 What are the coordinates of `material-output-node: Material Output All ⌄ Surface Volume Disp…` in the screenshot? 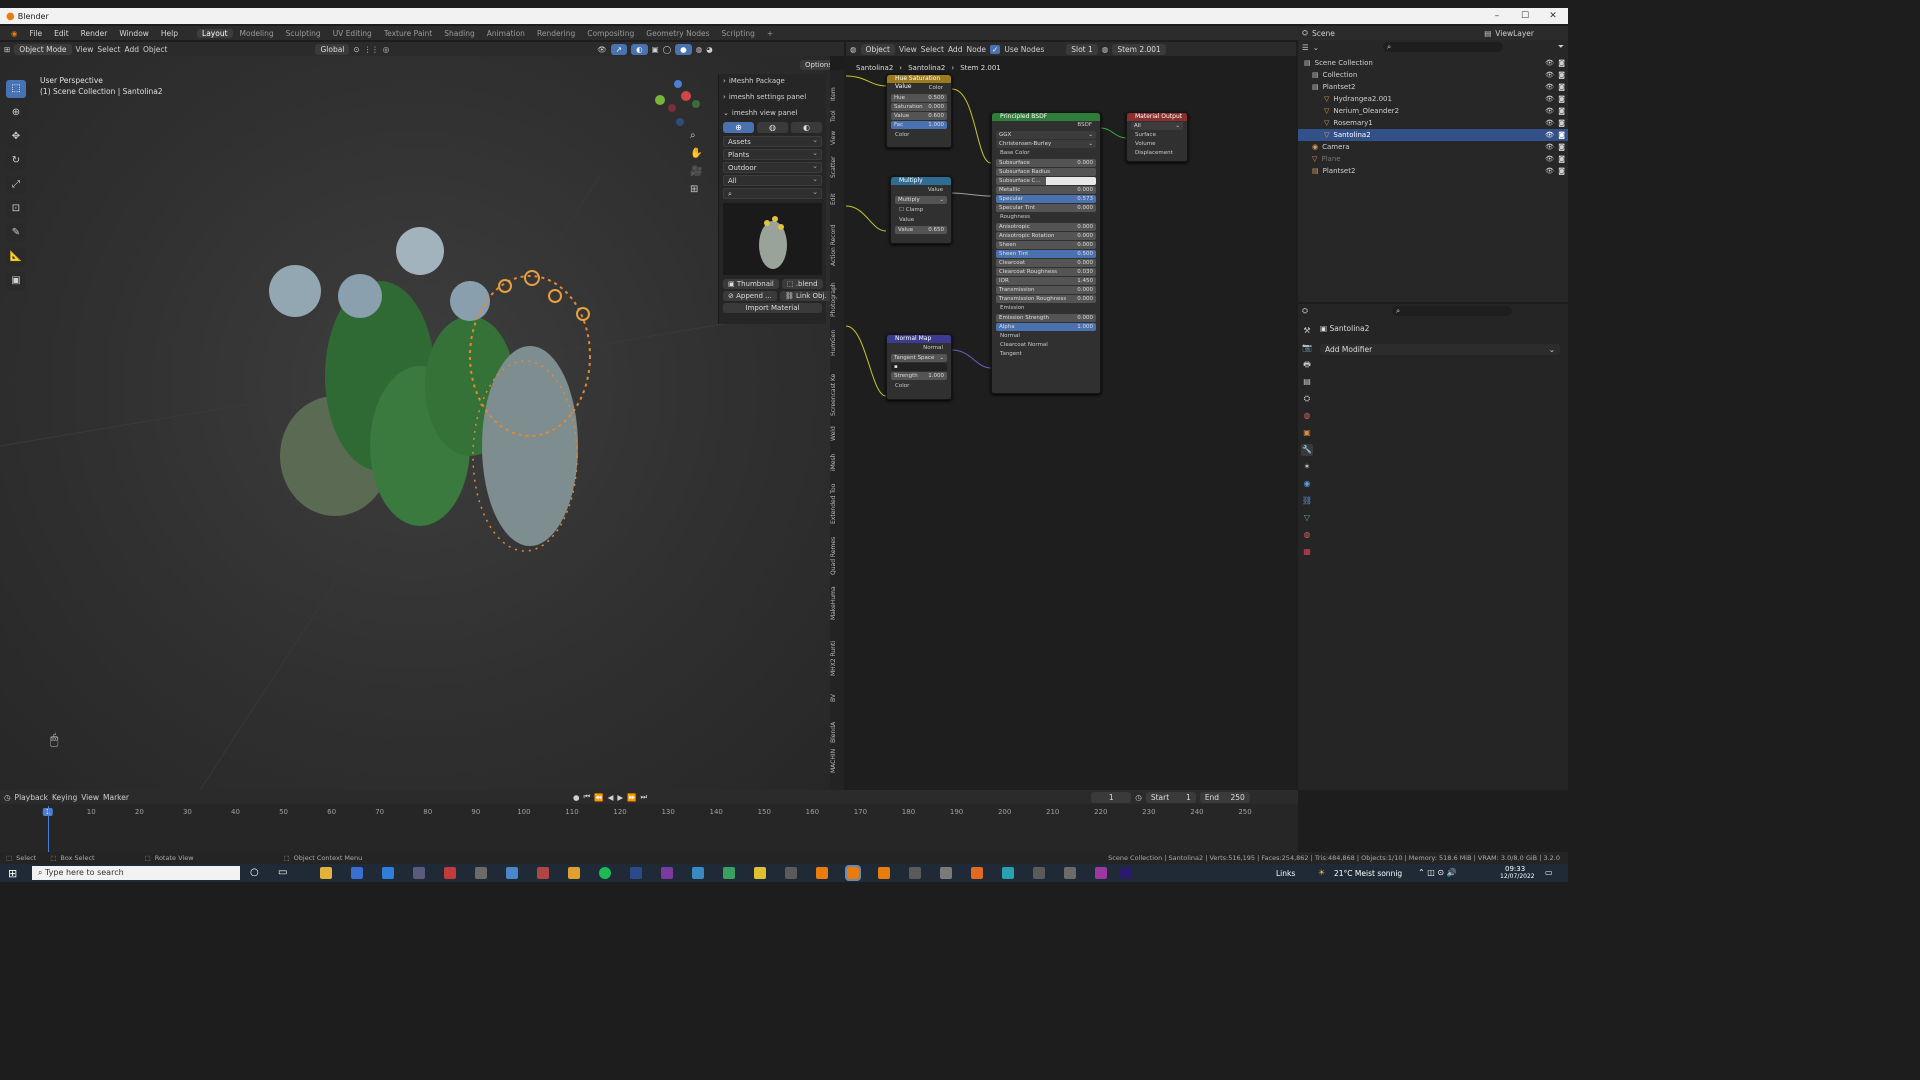 It's located at (1157, 137).